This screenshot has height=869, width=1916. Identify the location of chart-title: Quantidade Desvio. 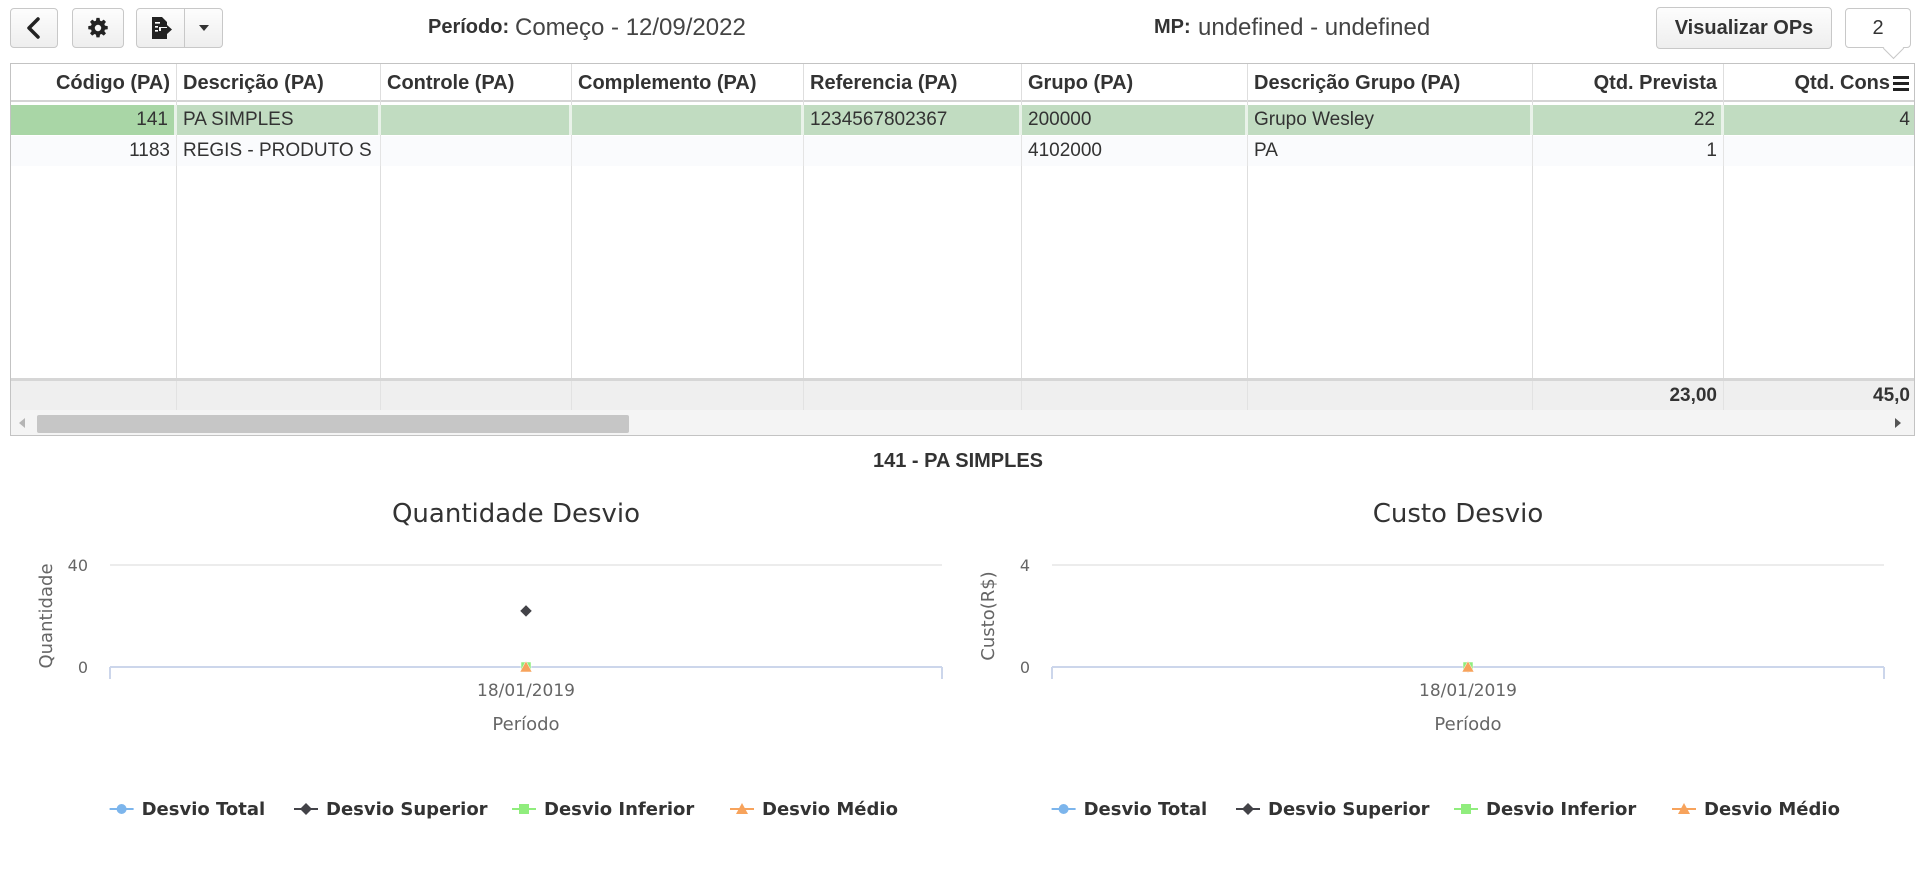
(516, 514).